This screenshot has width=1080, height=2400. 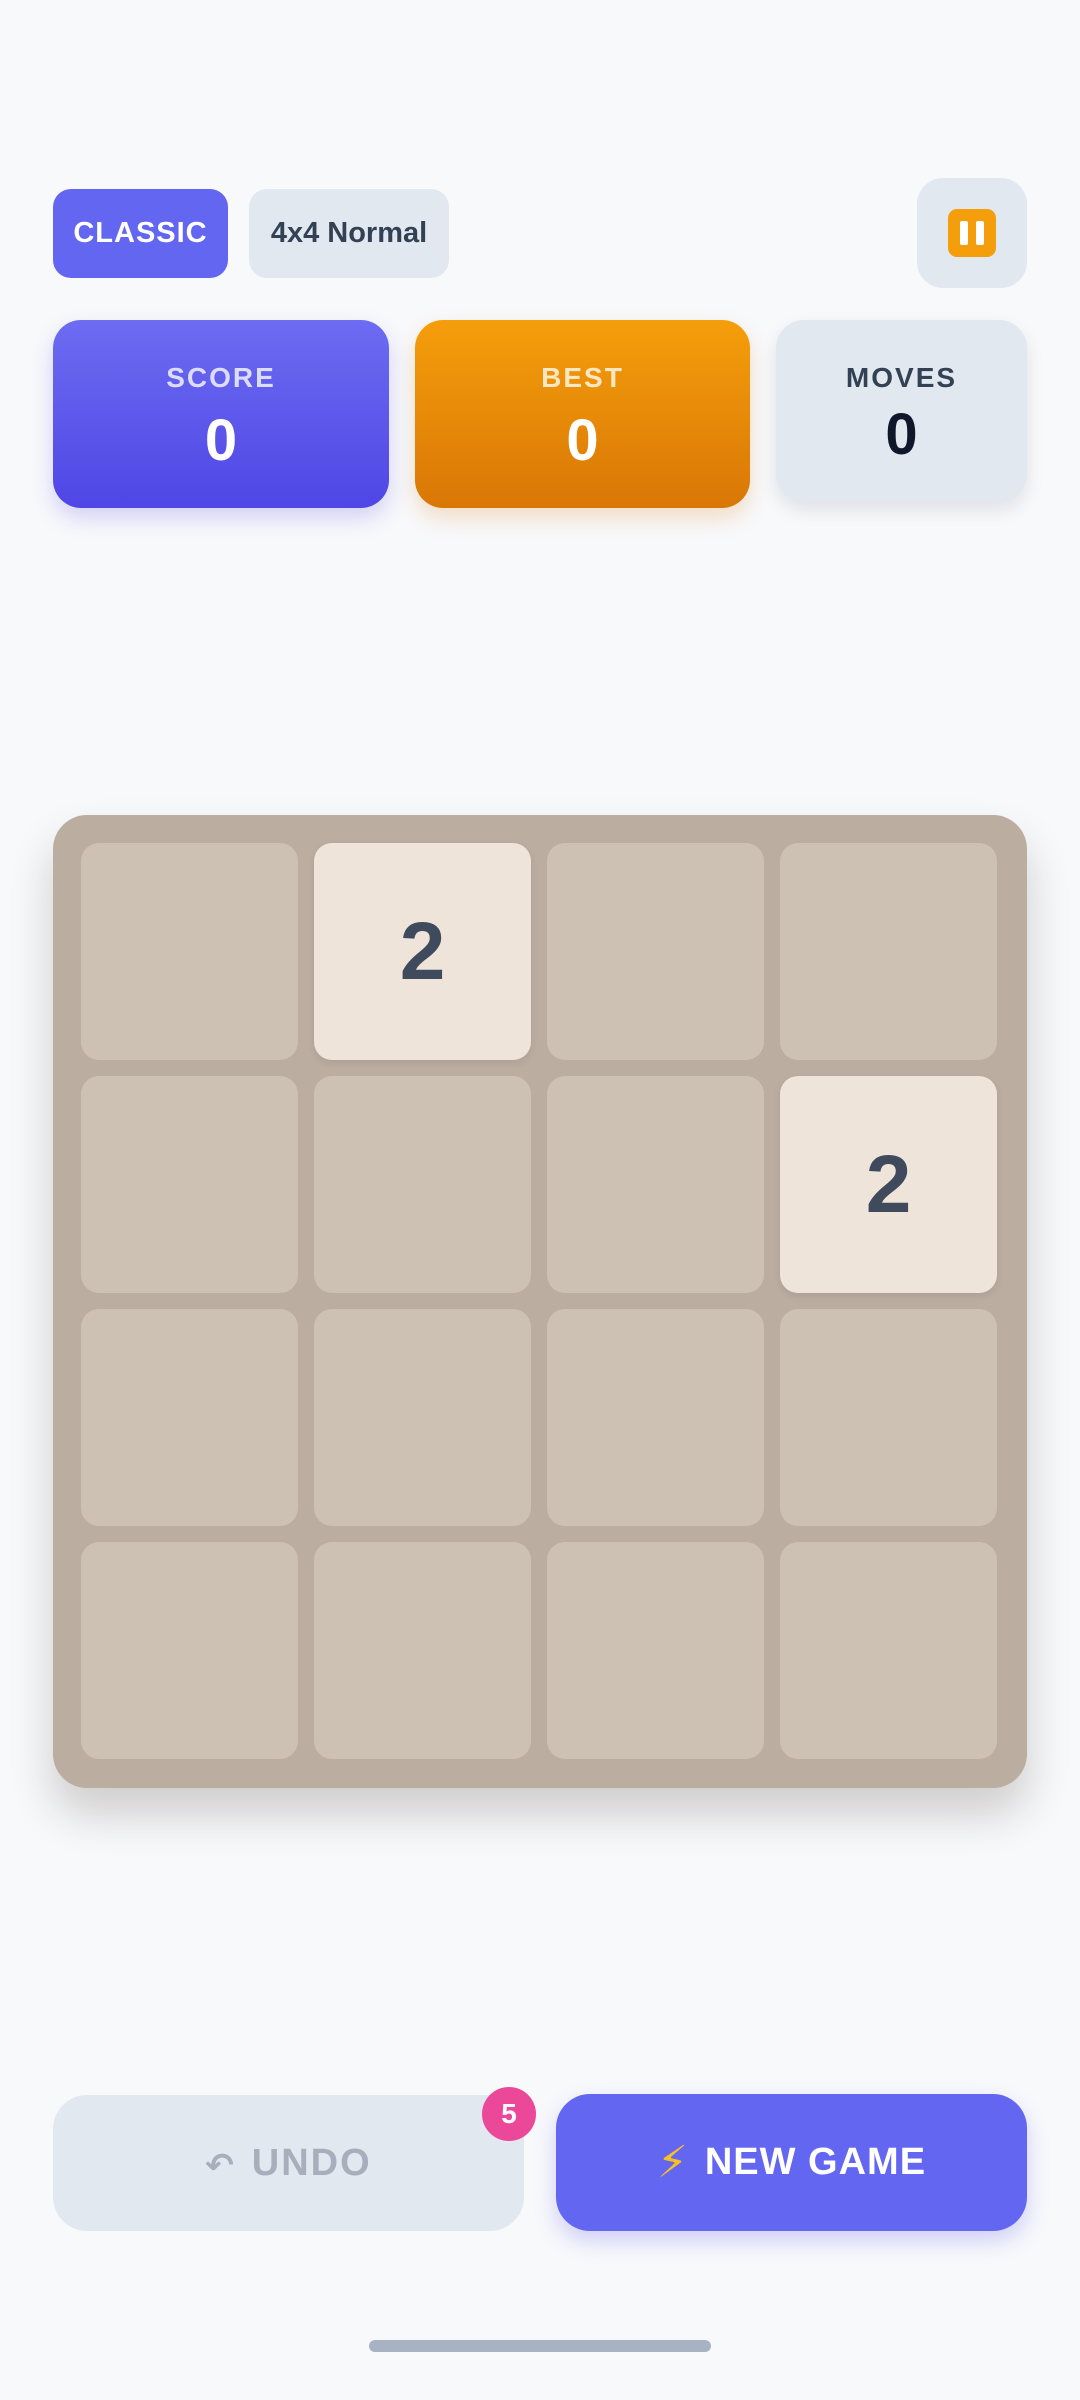 What do you see at coordinates (672, 2162) in the screenshot?
I see `lightning-bolt-icon: ⚡` at bounding box center [672, 2162].